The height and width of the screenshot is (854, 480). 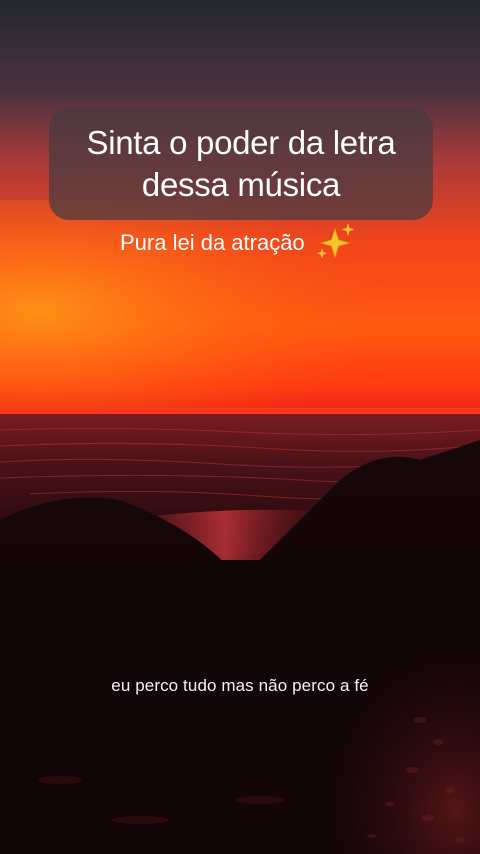 What do you see at coordinates (241, 142) in the screenshot?
I see `title-line-1: Sinta o poder da letra` at bounding box center [241, 142].